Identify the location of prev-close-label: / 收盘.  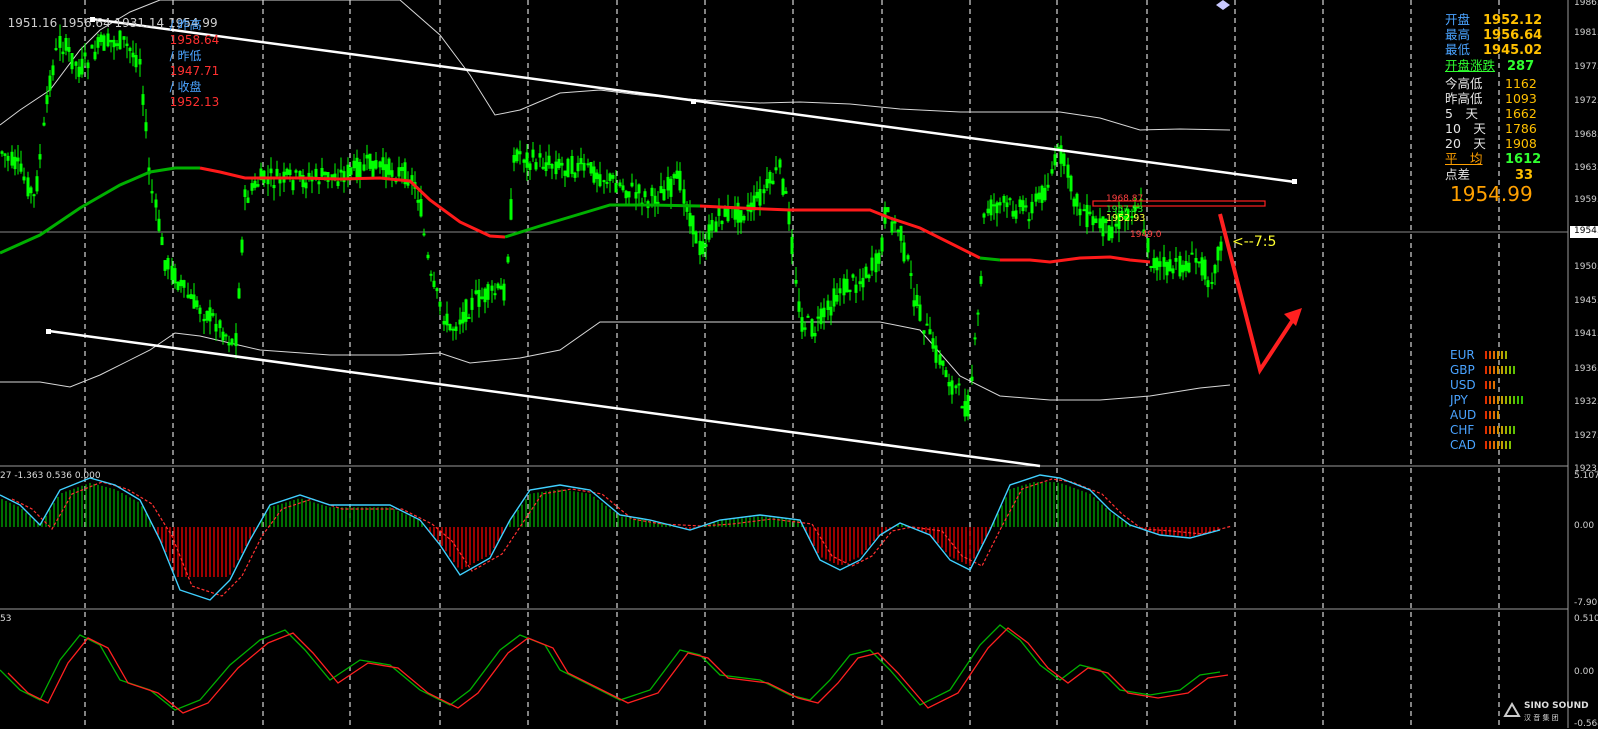
(185, 87).